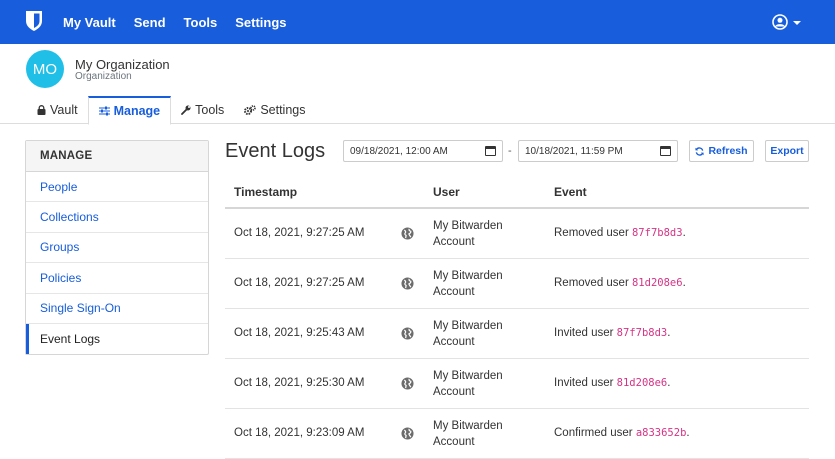 This screenshot has width=835, height=459. I want to click on org-type: Organization, so click(103, 76).